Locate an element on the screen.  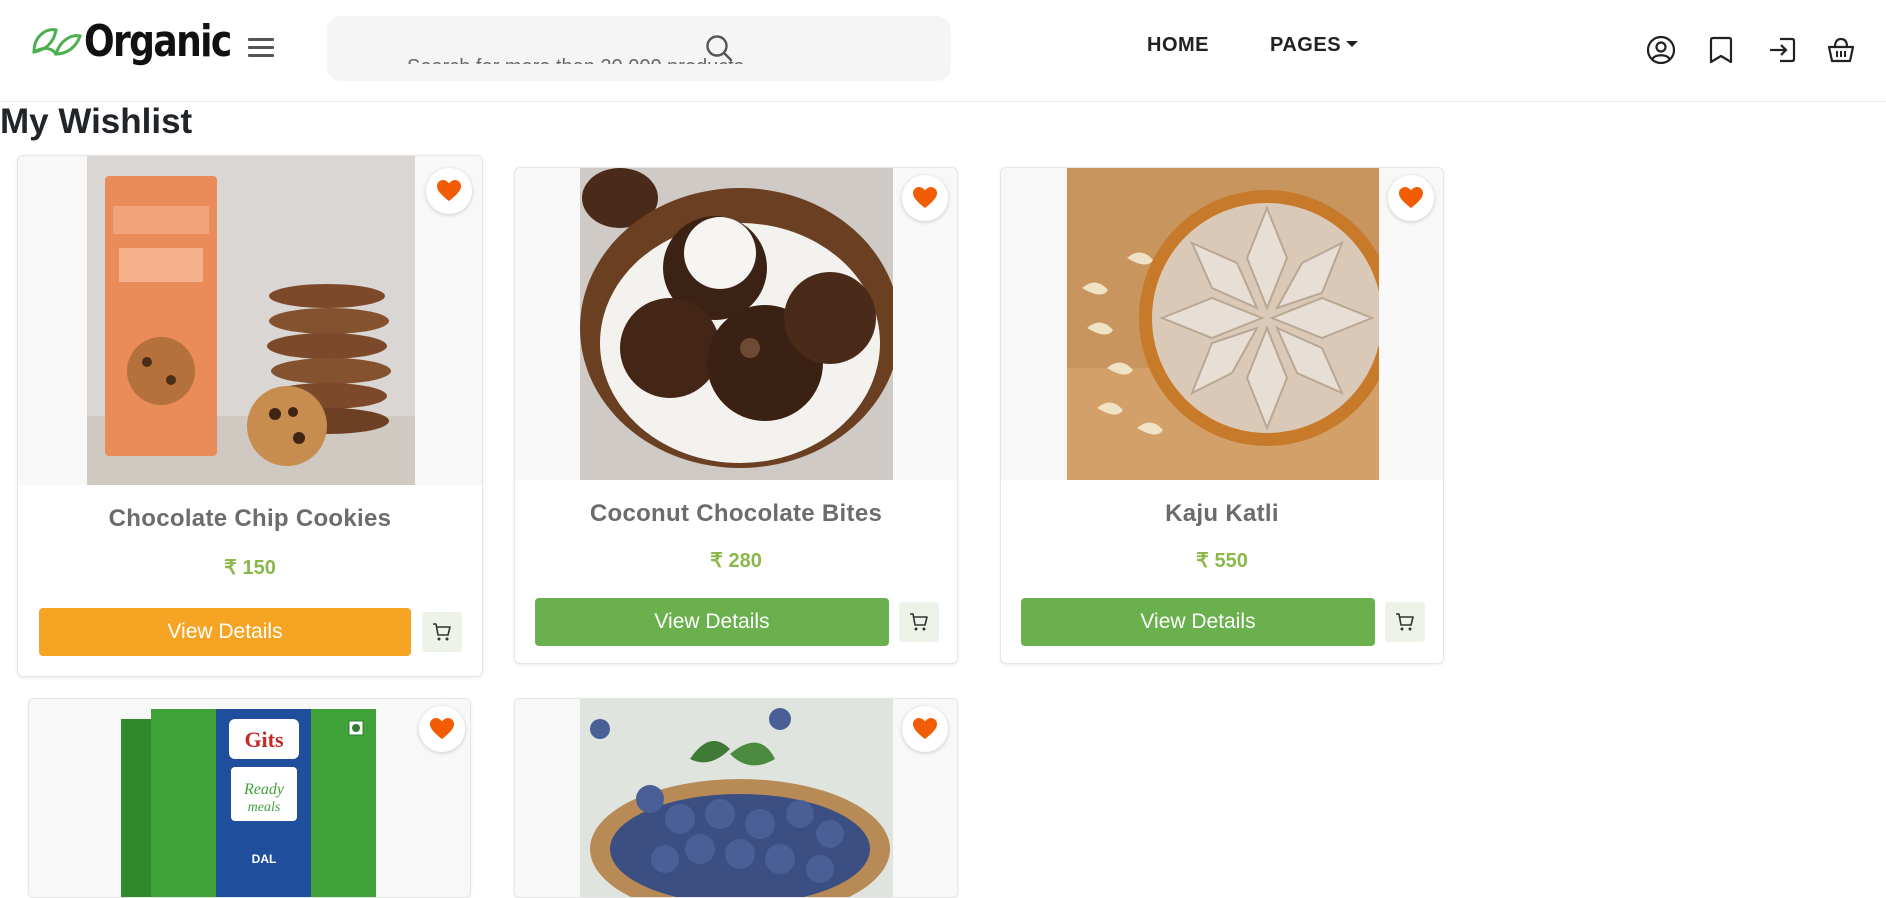
wishlist-card is located at coordinates (736, 798).